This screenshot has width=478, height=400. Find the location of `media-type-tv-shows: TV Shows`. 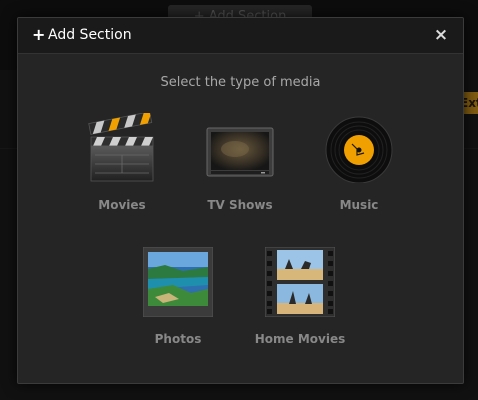

media-type-tv-shows: TV Shows is located at coordinates (240, 168).